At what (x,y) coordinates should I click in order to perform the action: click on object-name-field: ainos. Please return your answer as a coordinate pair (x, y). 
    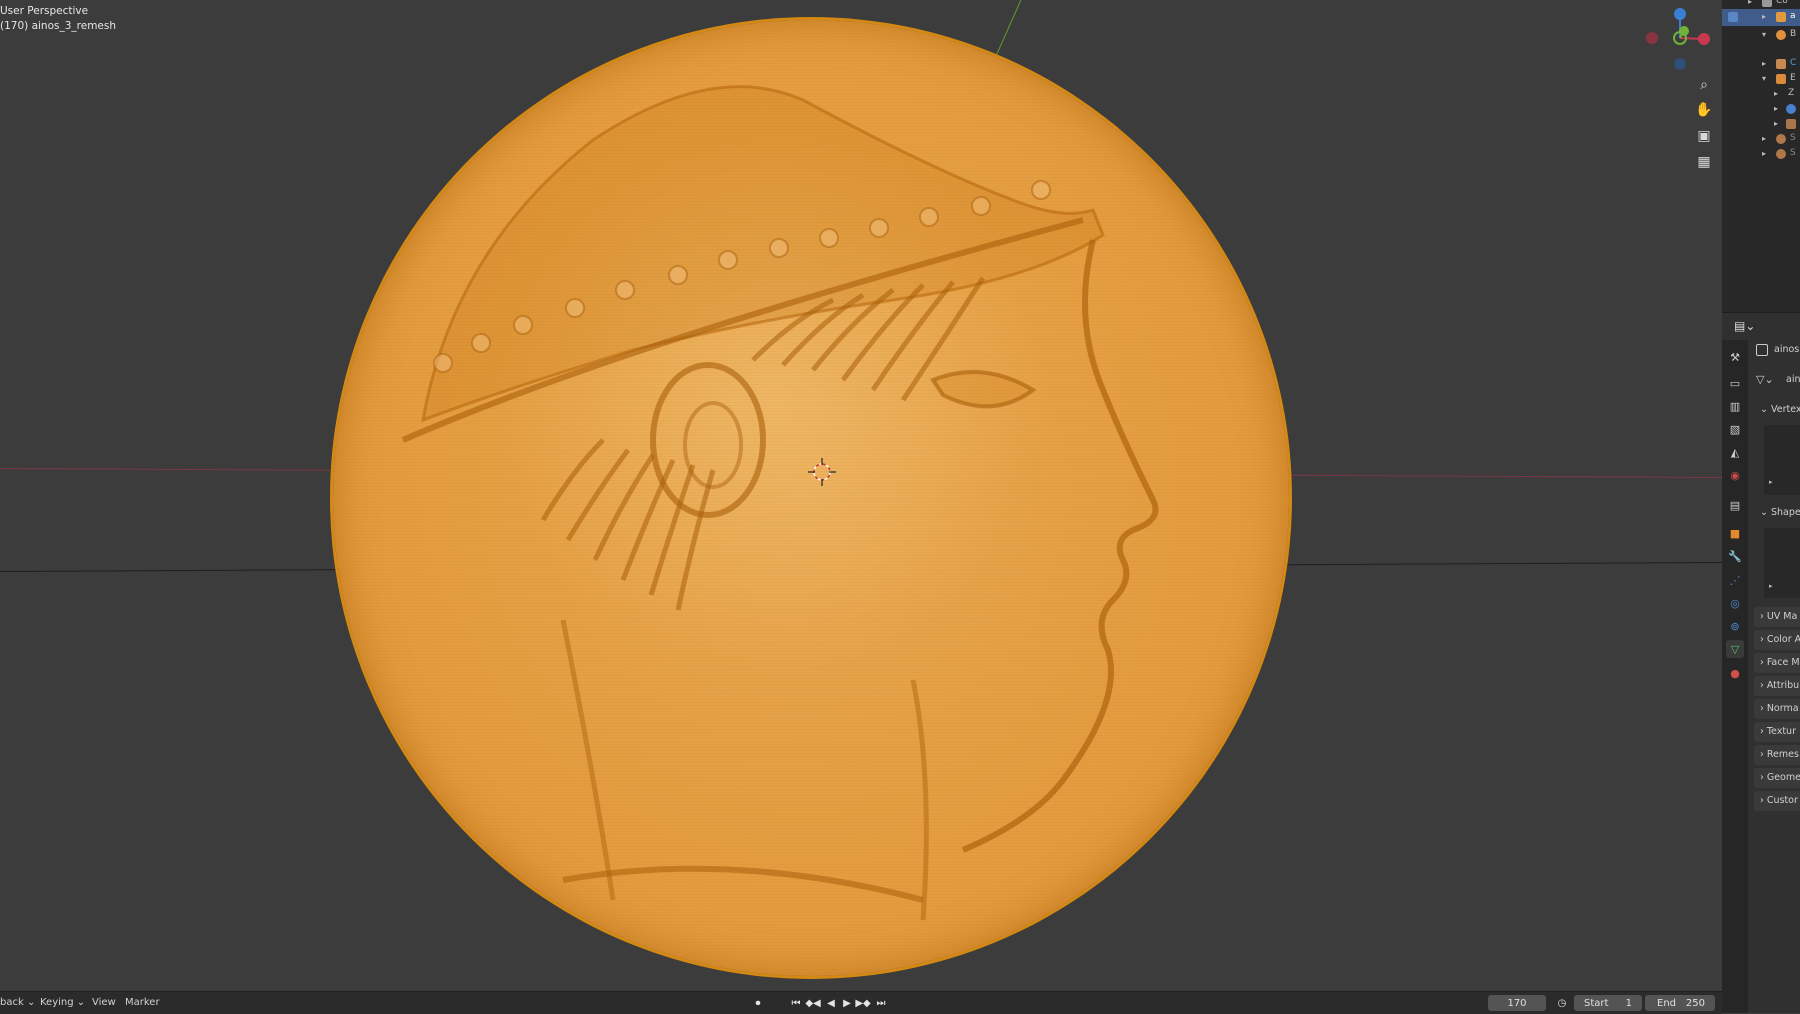
    Looking at the image, I should click on (1787, 349).